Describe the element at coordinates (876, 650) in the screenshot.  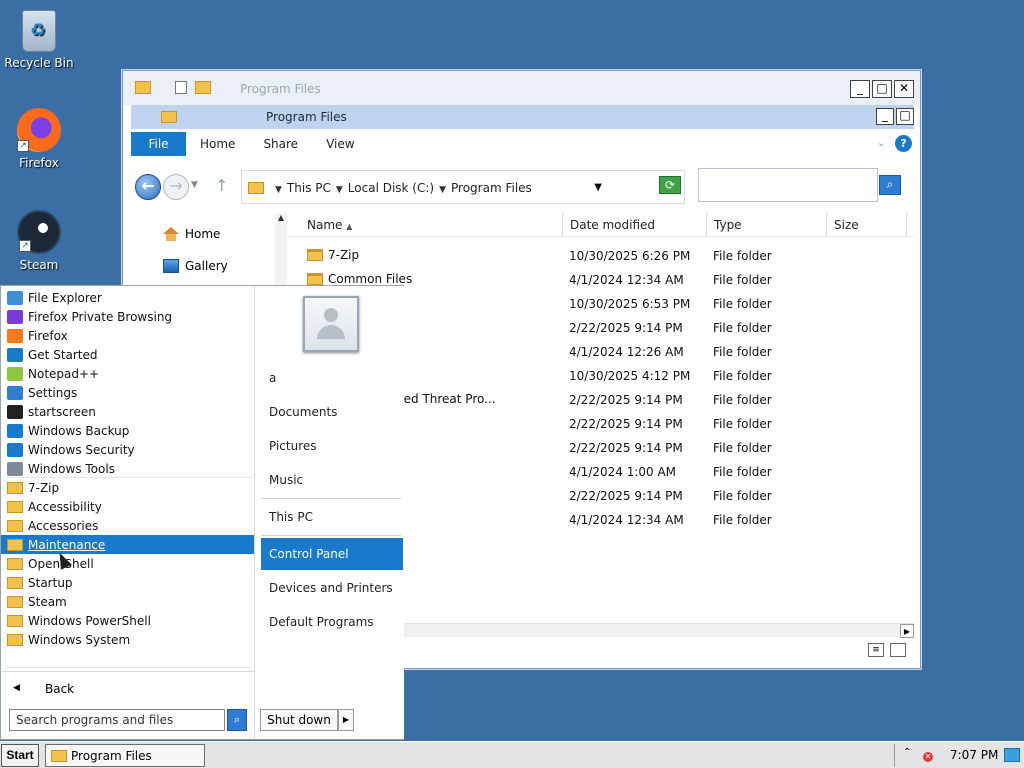
I see `details-view-icon: ≡` at that location.